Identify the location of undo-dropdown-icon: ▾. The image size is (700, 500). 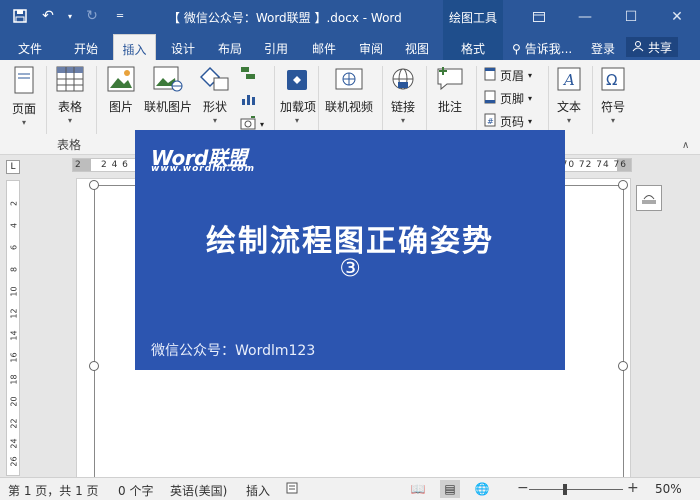
(70, 16).